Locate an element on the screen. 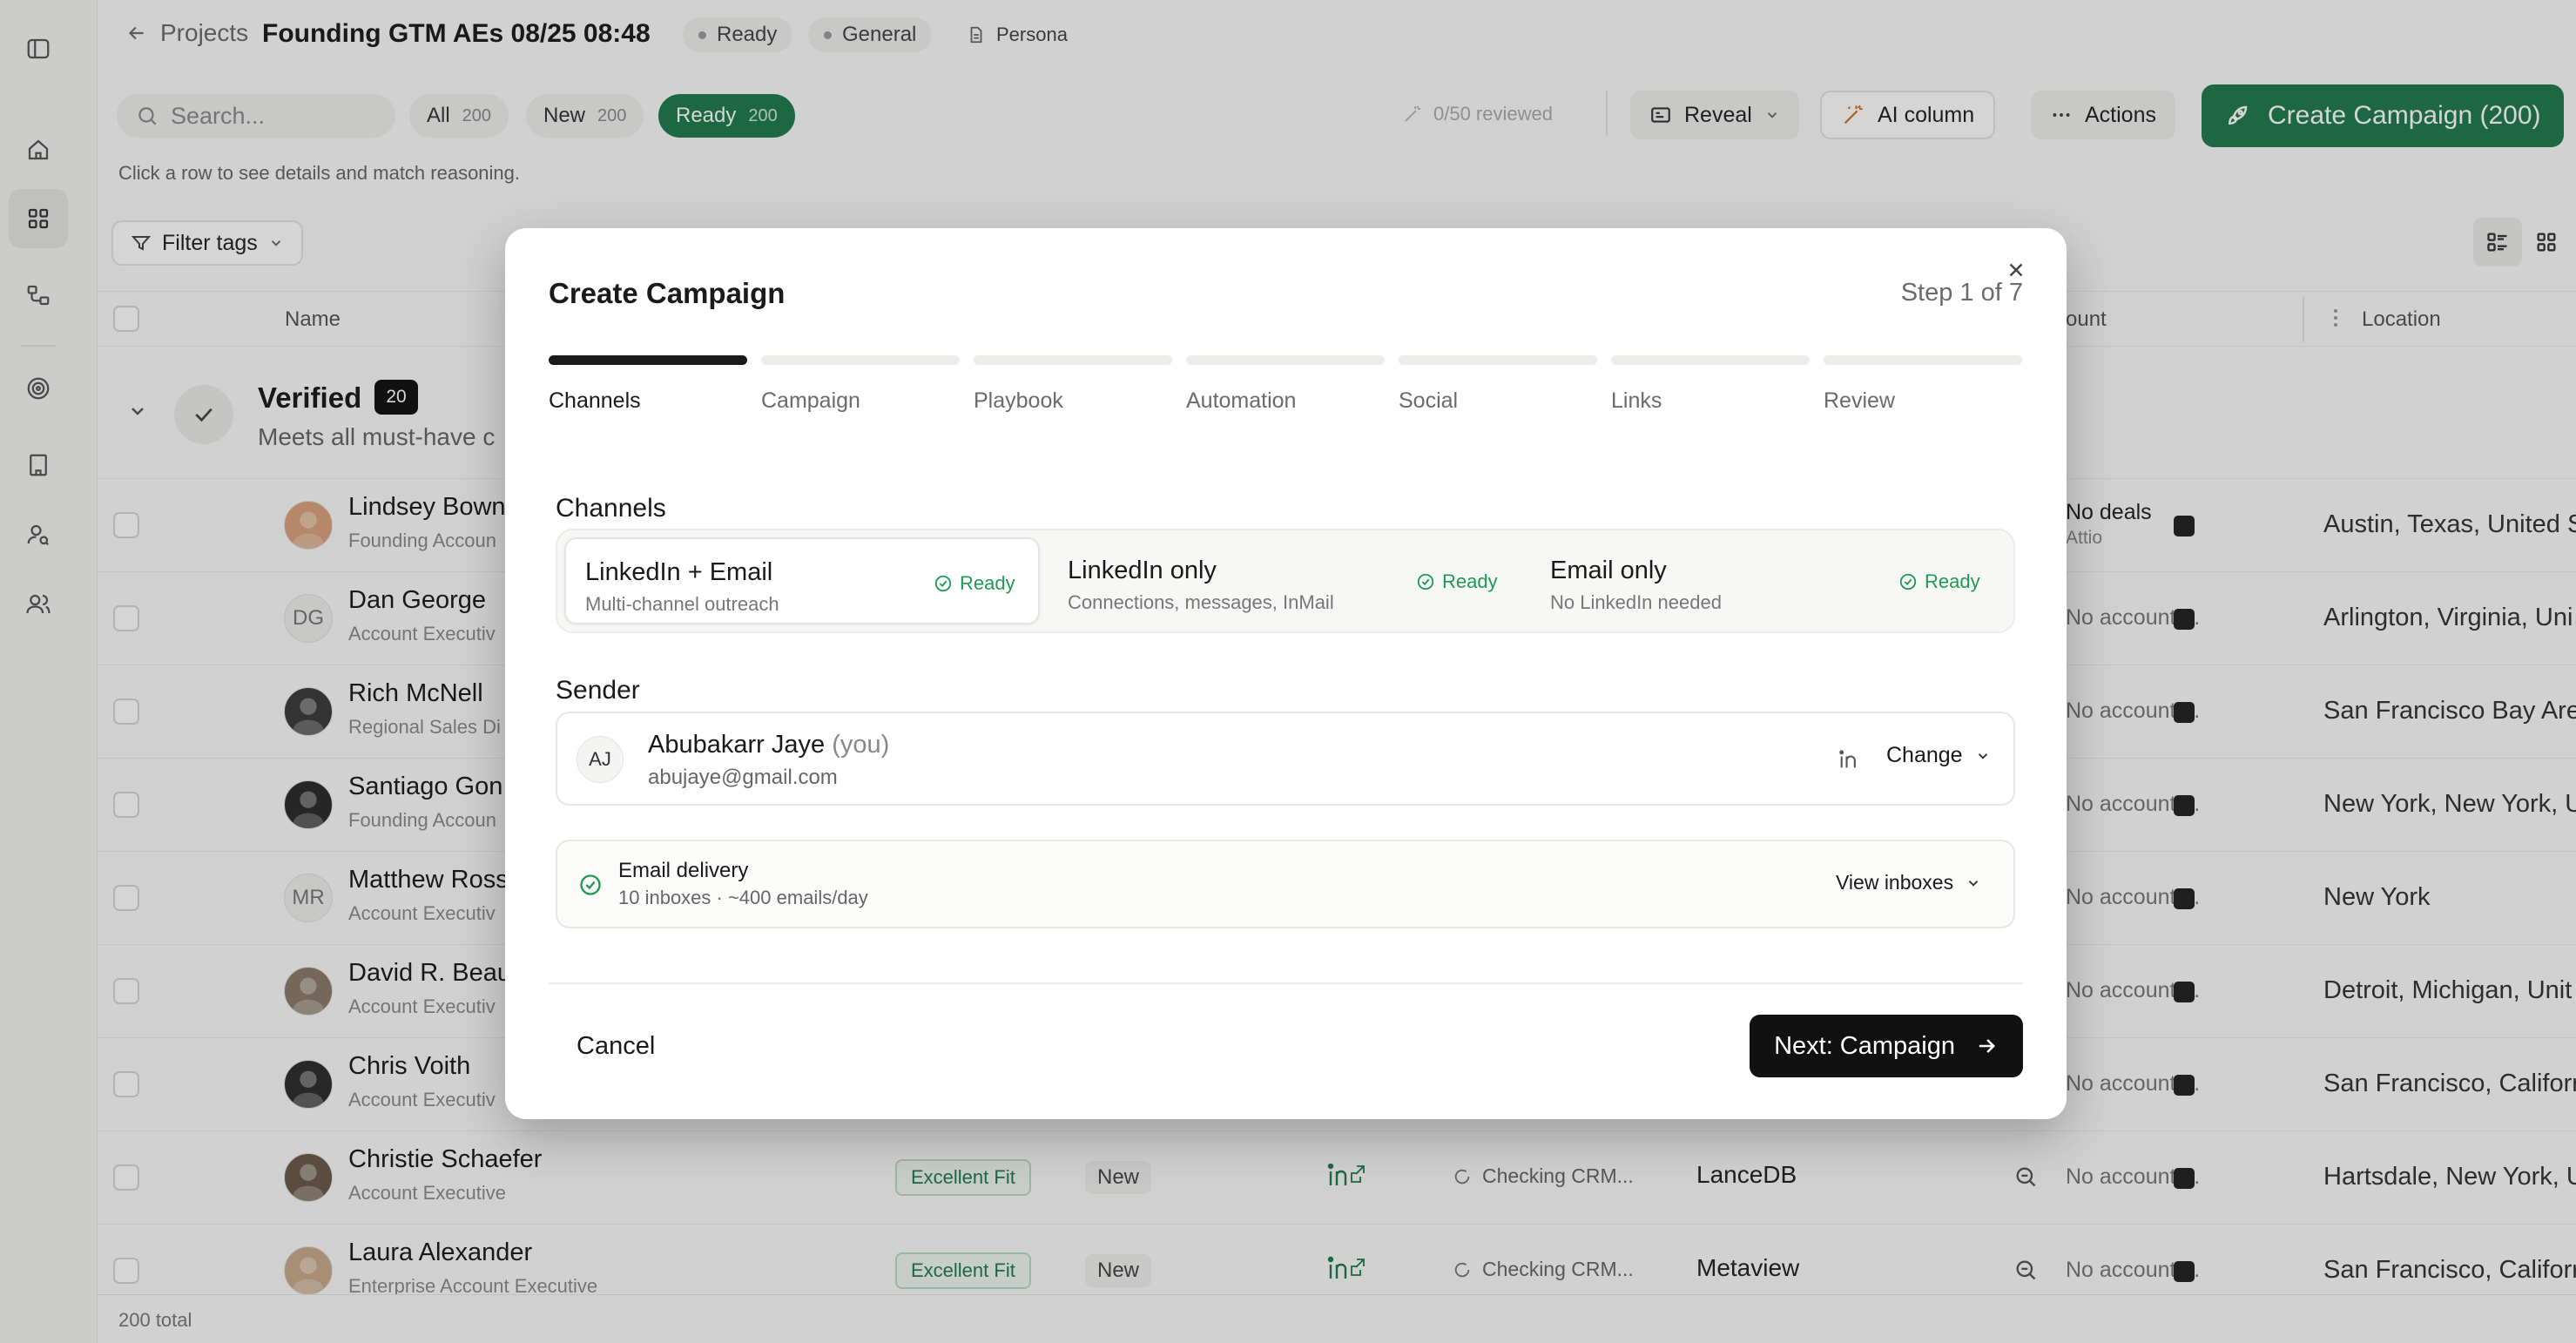 The image size is (2576, 1343). modal-title: Create Campaign is located at coordinates (667, 293).